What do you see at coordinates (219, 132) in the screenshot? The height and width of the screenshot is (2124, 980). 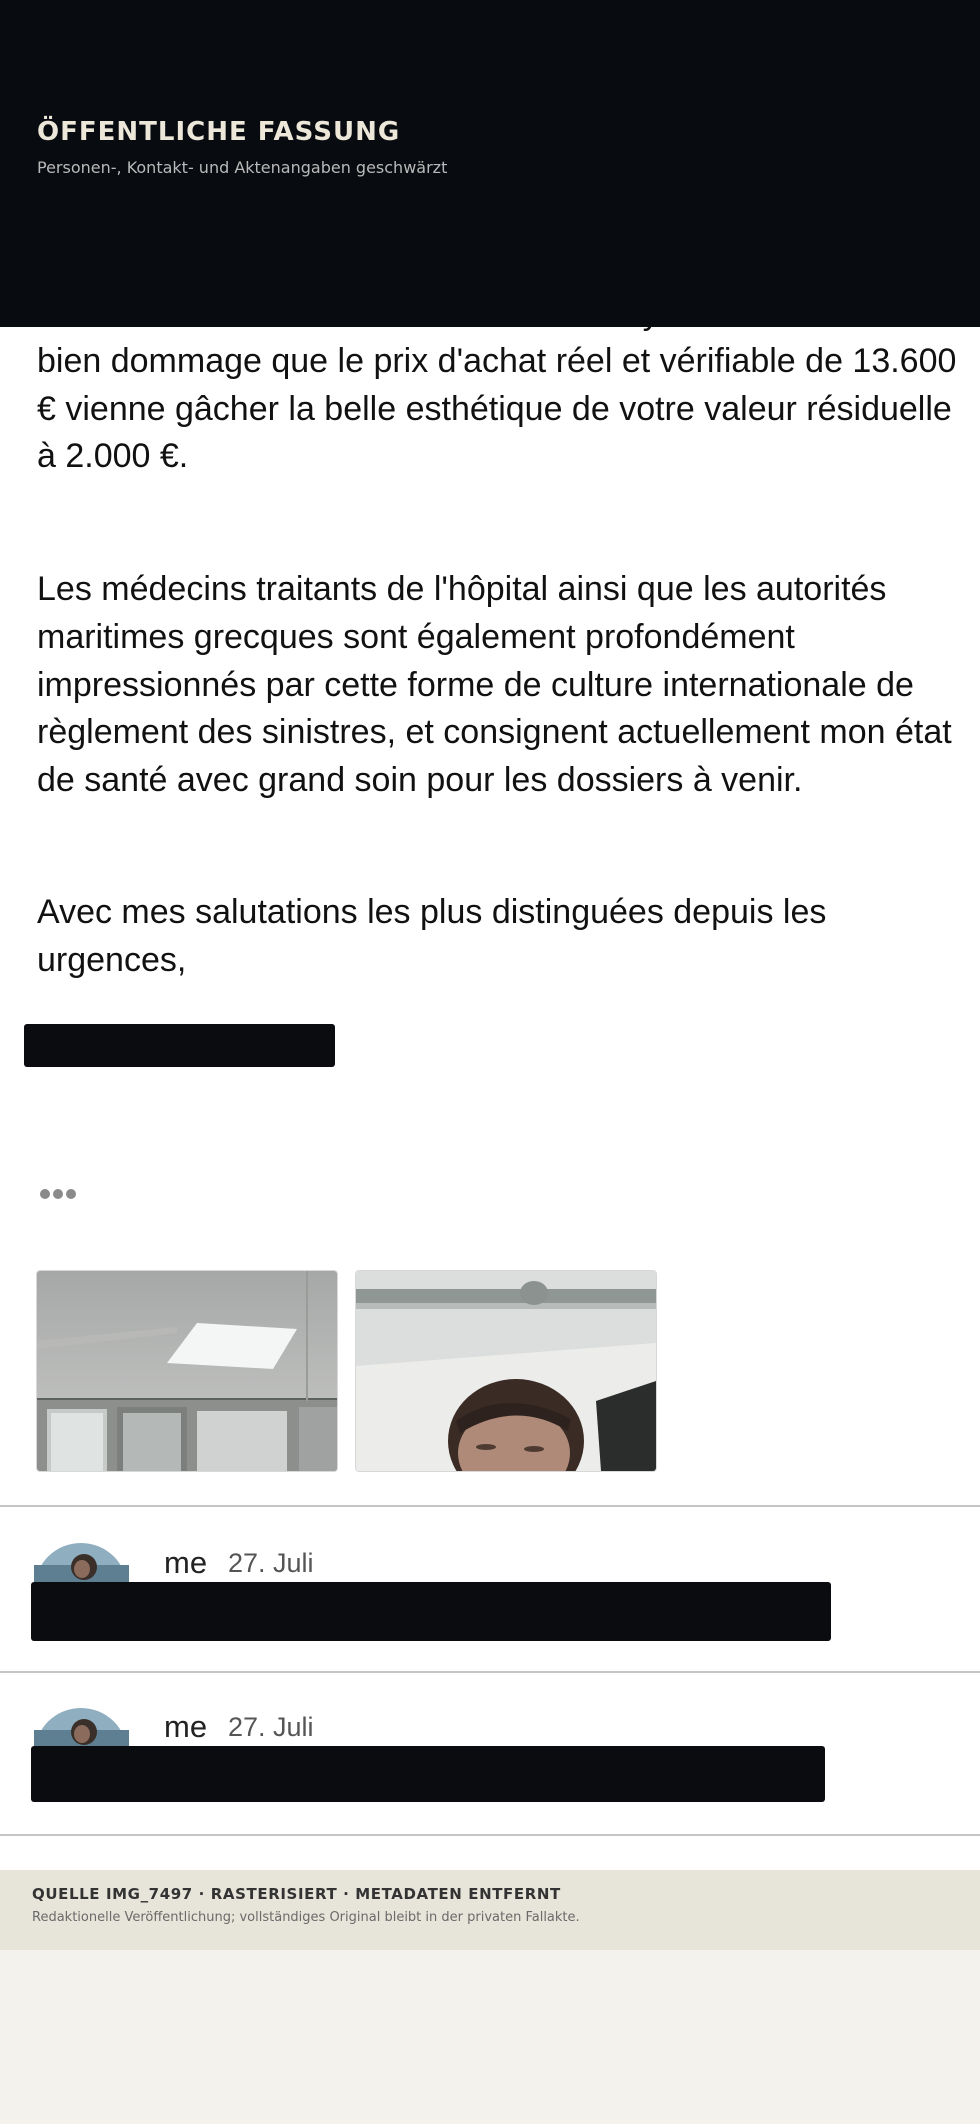 I see `header-title: ÖFFENTLICHE FASSUNG` at bounding box center [219, 132].